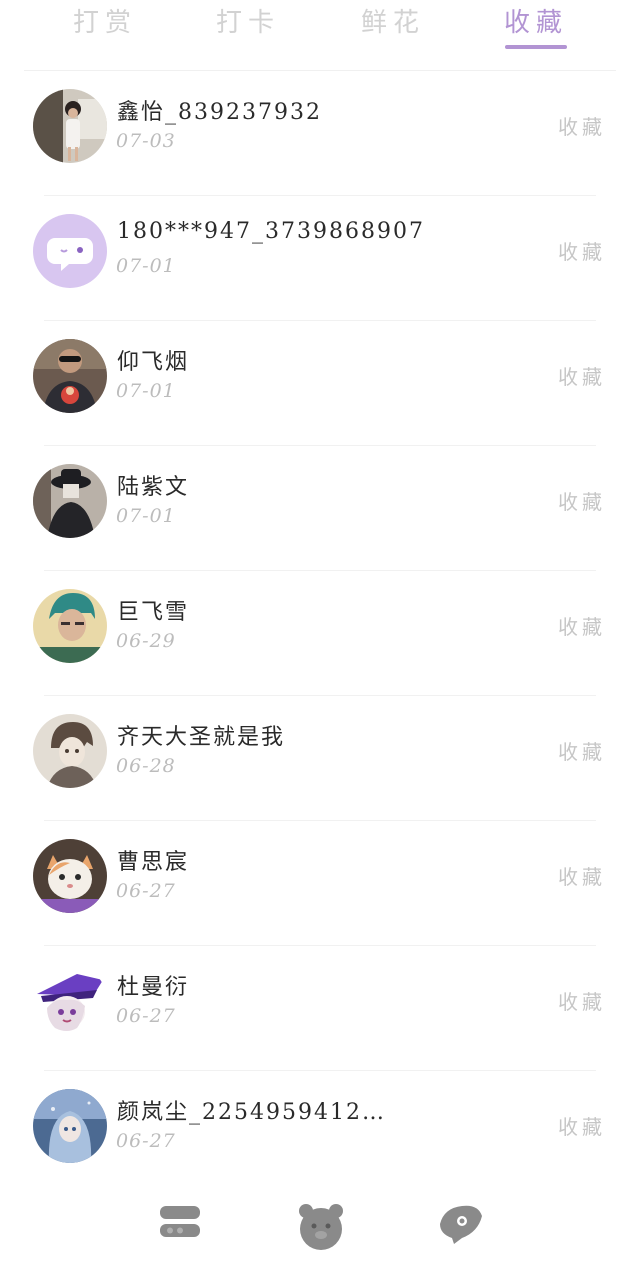 The width and height of the screenshot is (640, 1266). I want to click on default-chat-avatar-icon, so click(70, 251).